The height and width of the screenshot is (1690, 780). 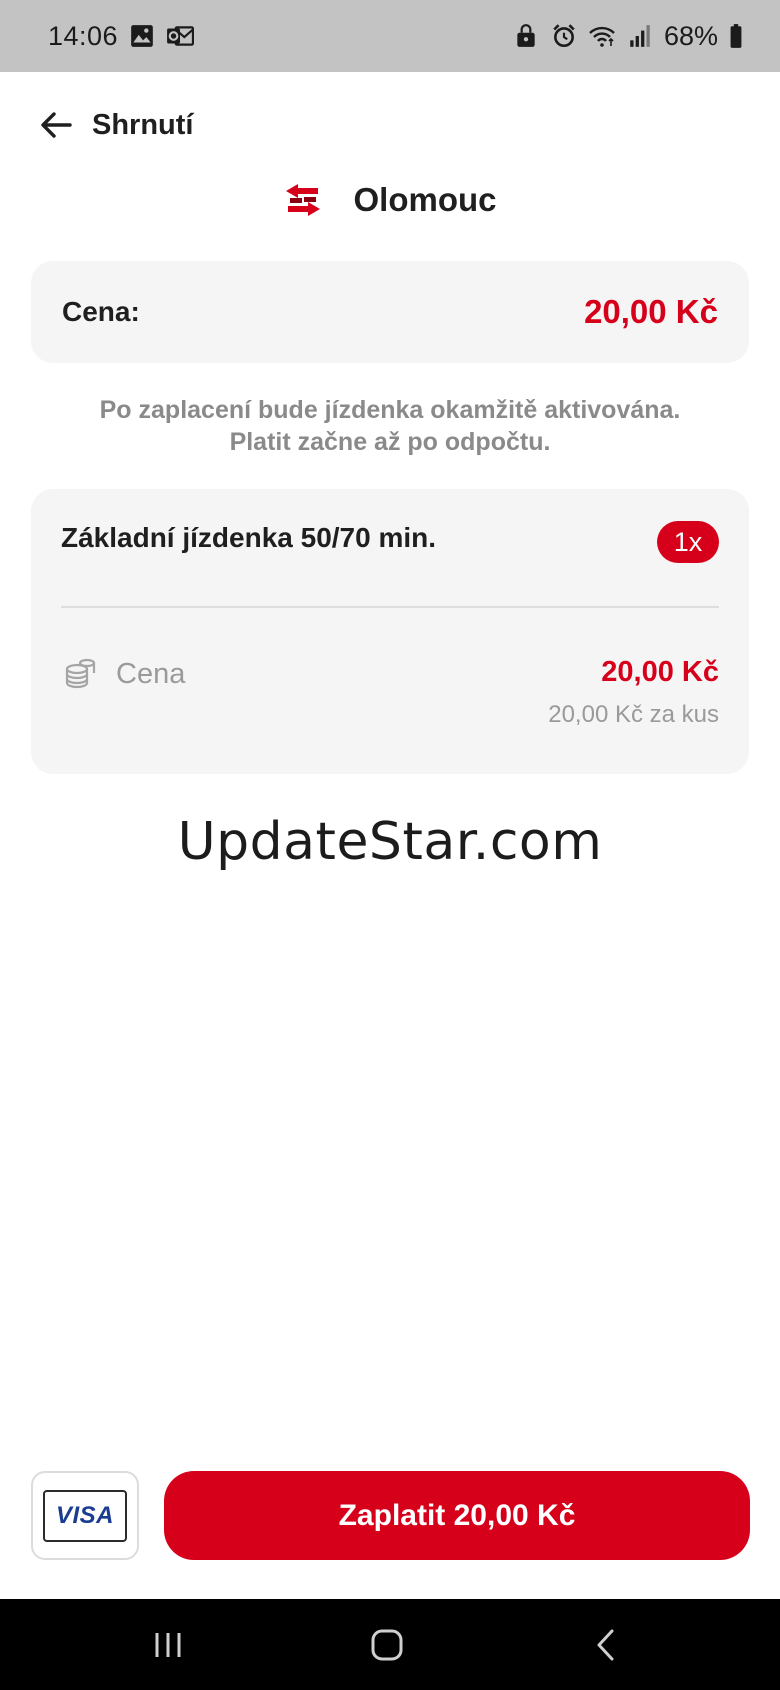 What do you see at coordinates (651, 311) in the screenshot?
I see `price-value: 20,00 Kč` at bounding box center [651, 311].